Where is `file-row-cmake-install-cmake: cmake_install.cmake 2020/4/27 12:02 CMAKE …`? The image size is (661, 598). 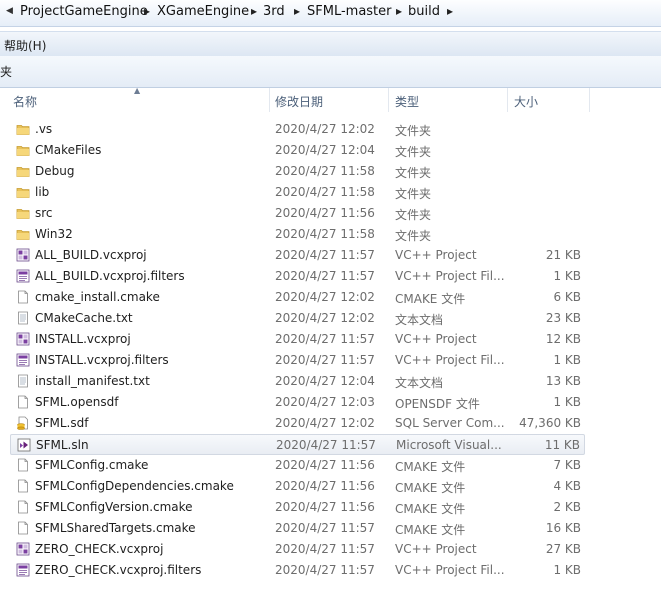 file-row-cmake-install-cmake: cmake_install.cmake 2020/4/27 12:02 CMAKE … is located at coordinates (297, 297).